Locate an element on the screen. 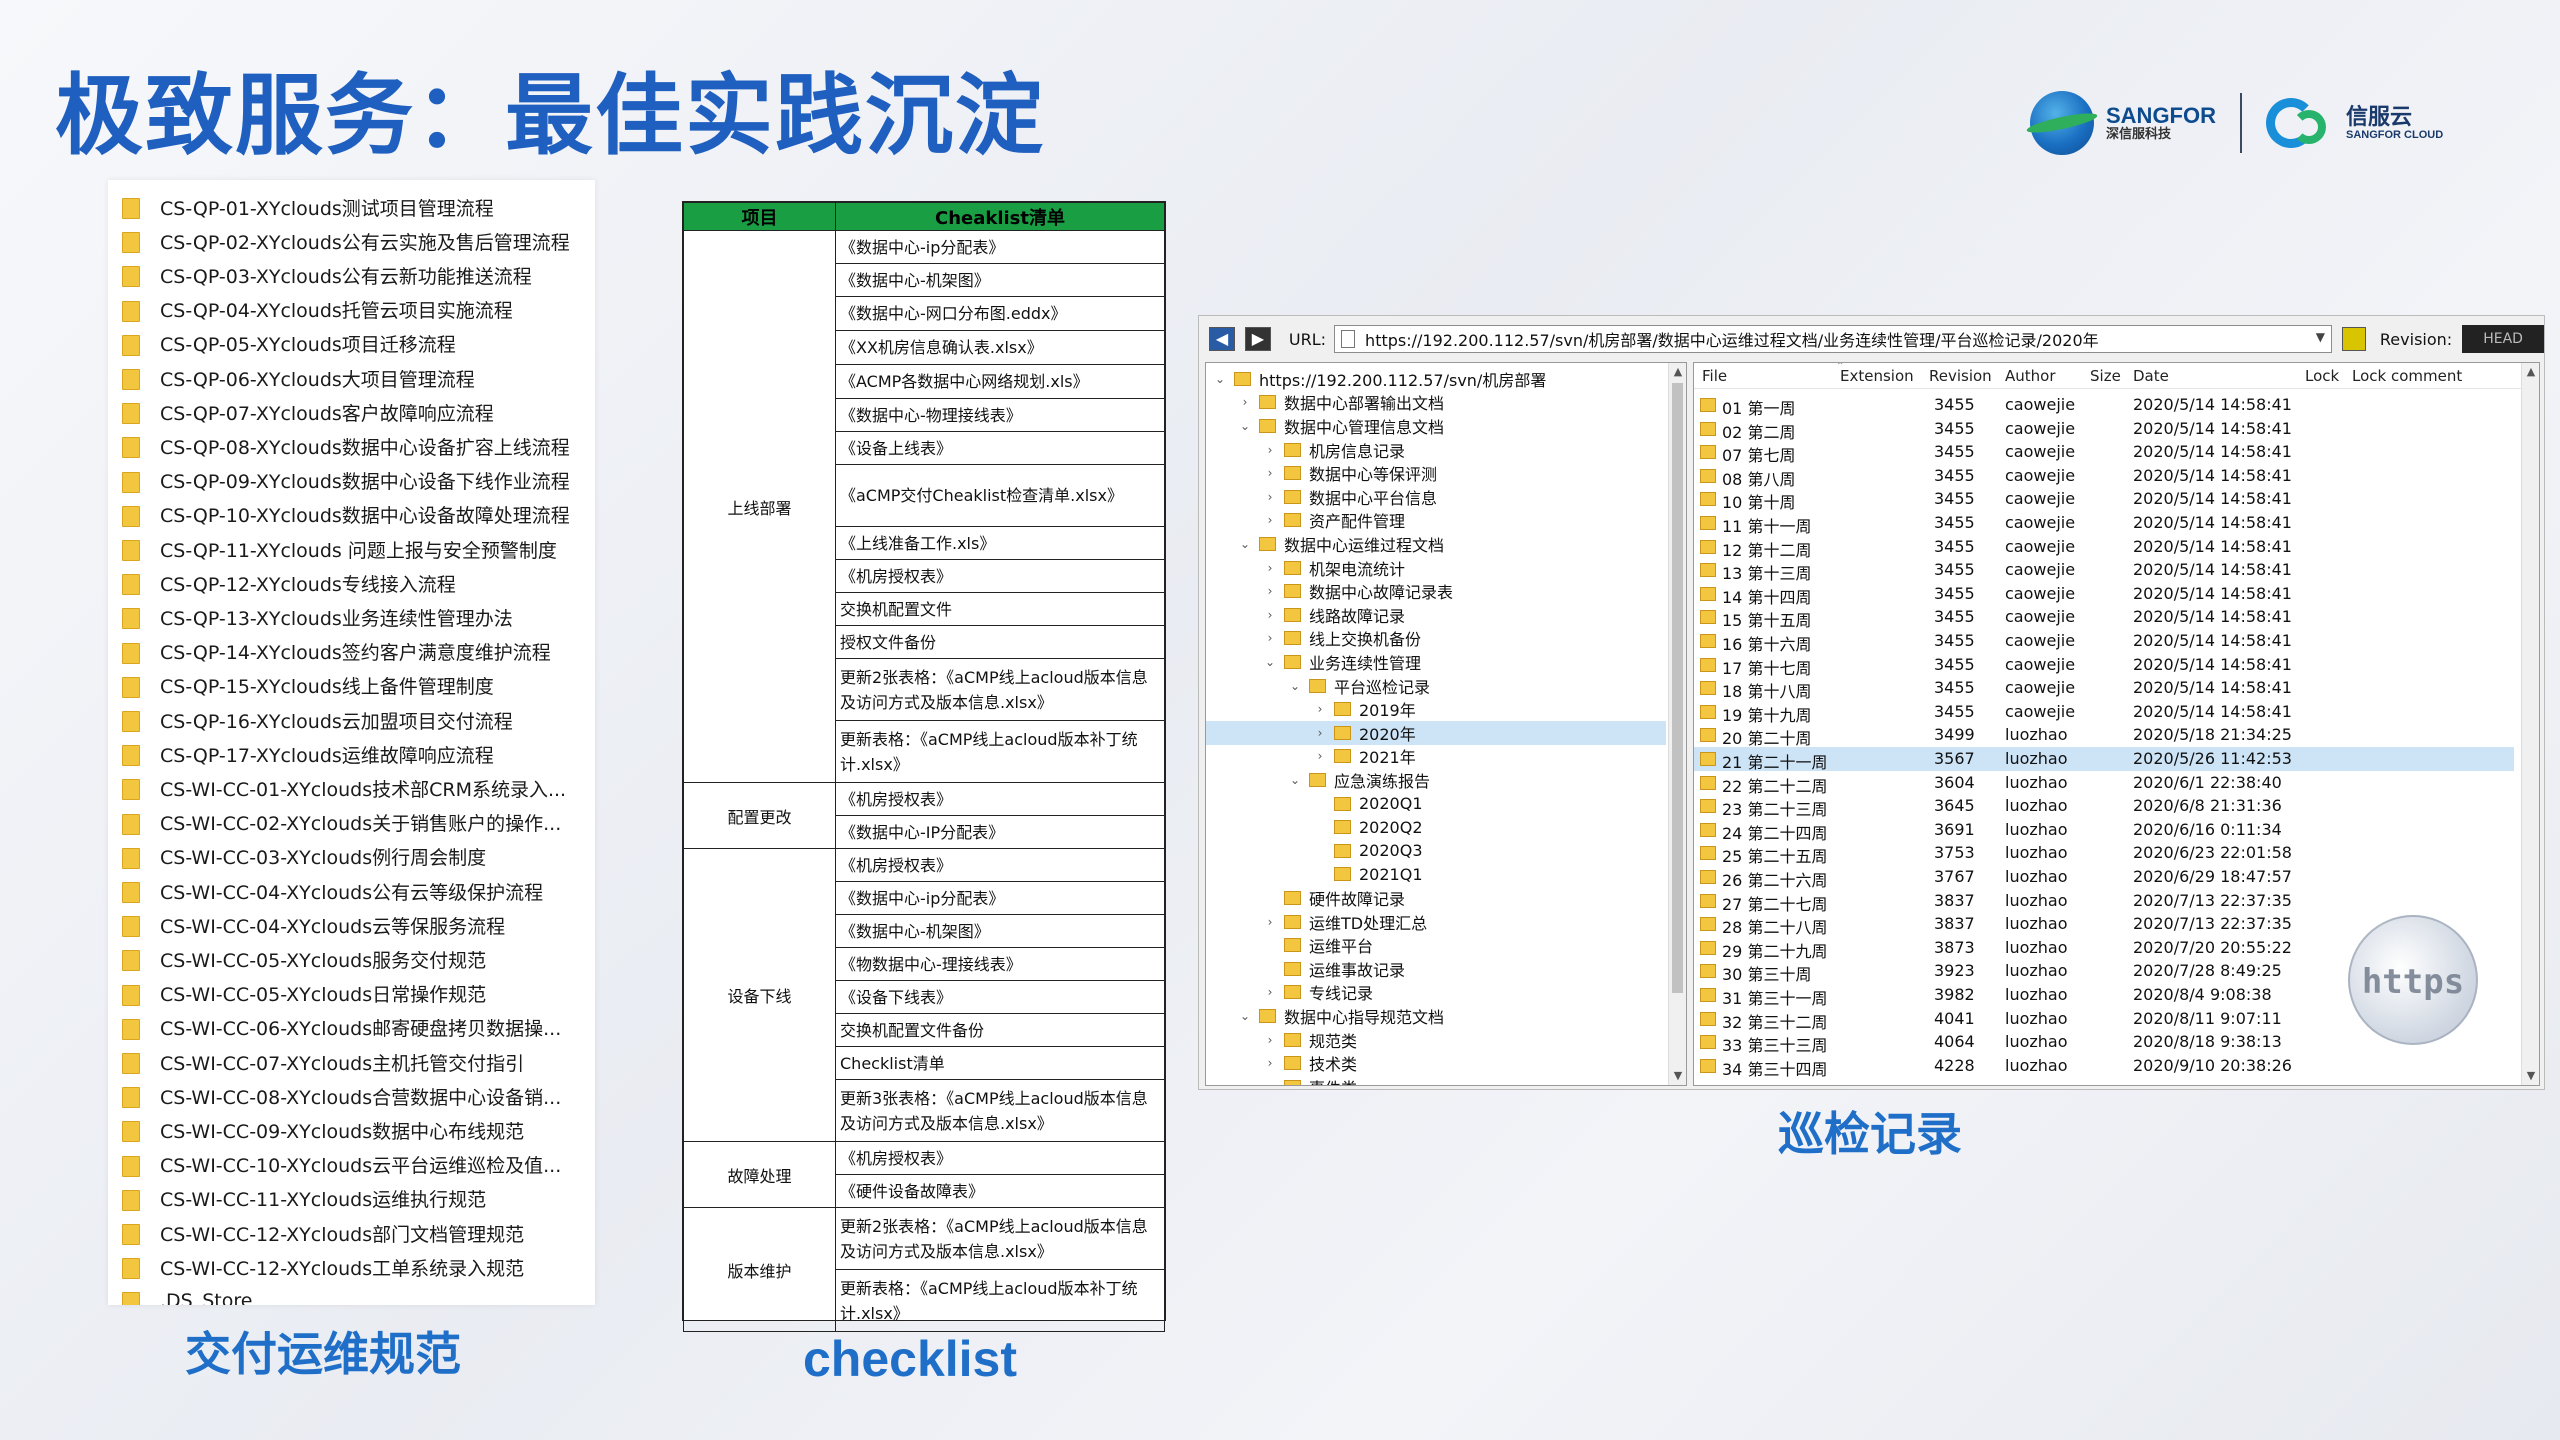  chevron-down-icon: ▼ is located at coordinates (2320, 337).